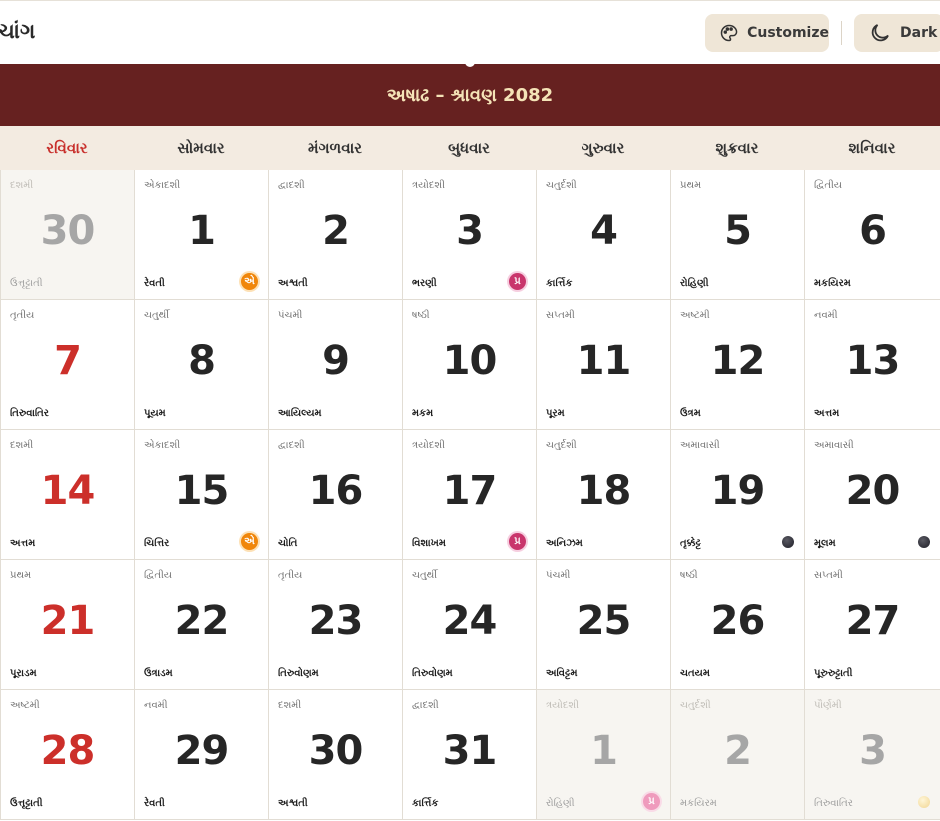  I want to click on day-cell: પ્રથમ 5 રોહિણી, so click(738, 235).